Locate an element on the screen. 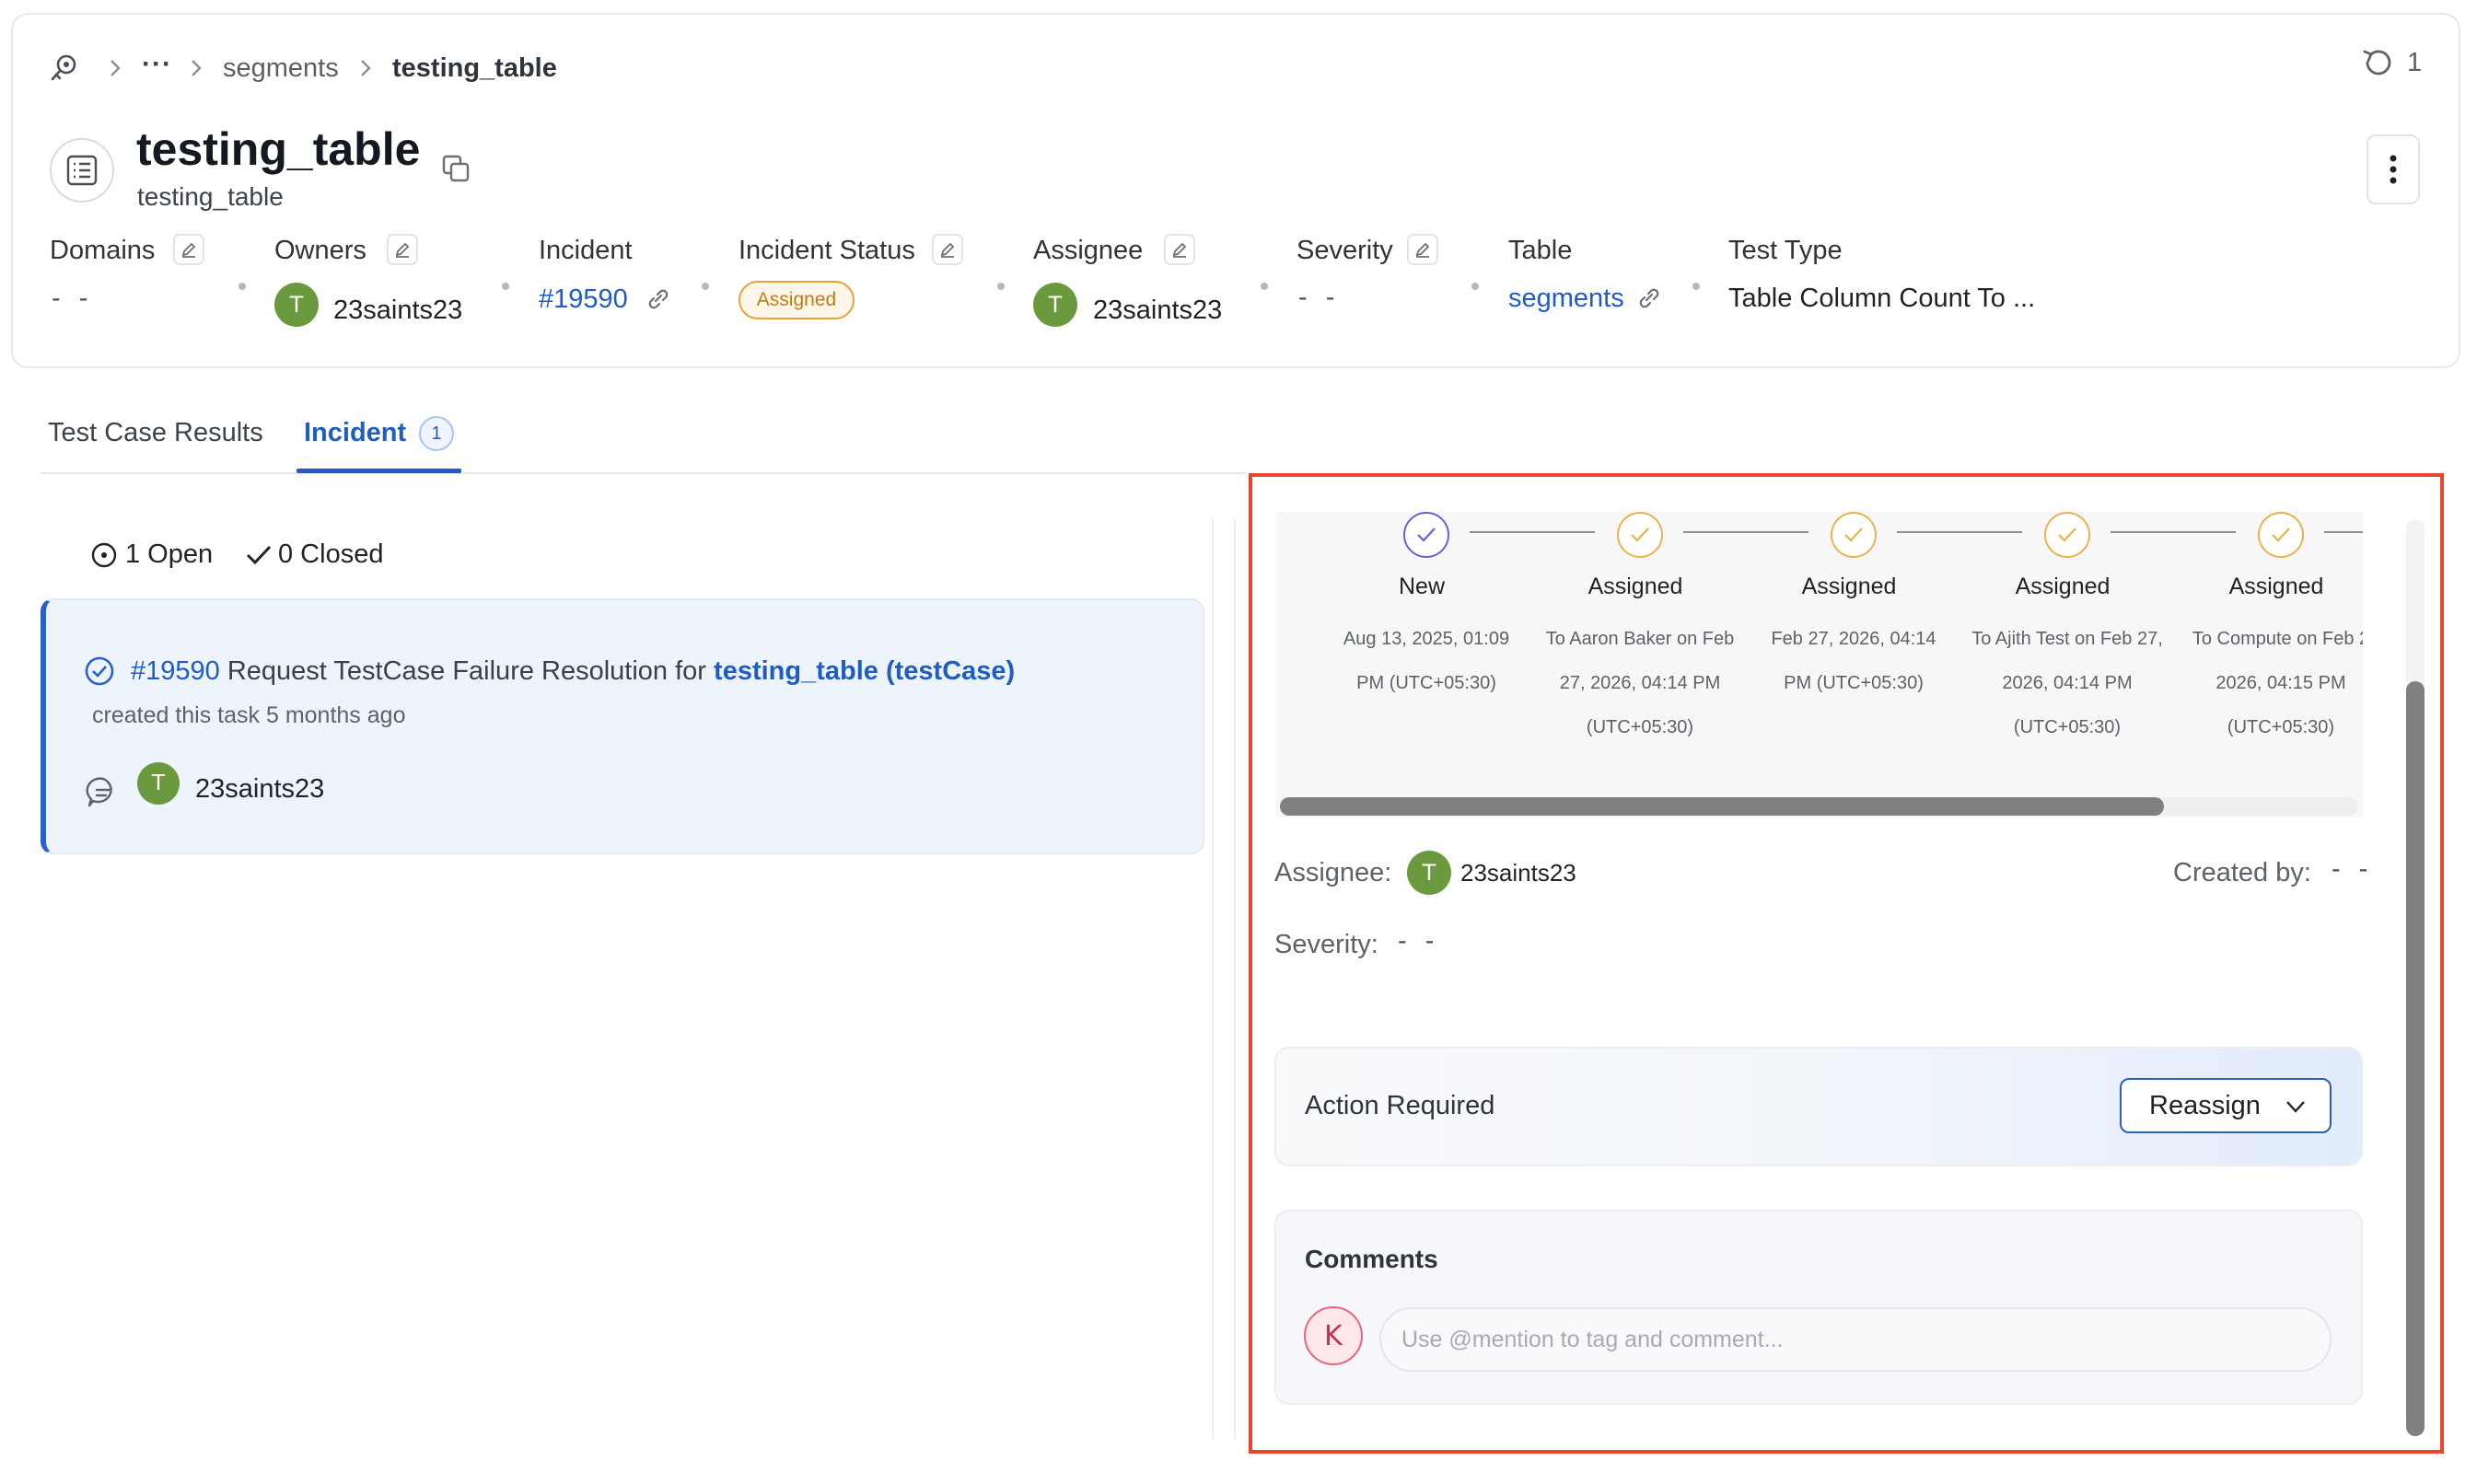 This screenshot has width=2477, height=1484. task-entity-link: testing_table (testCase) is located at coordinates (865, 671).